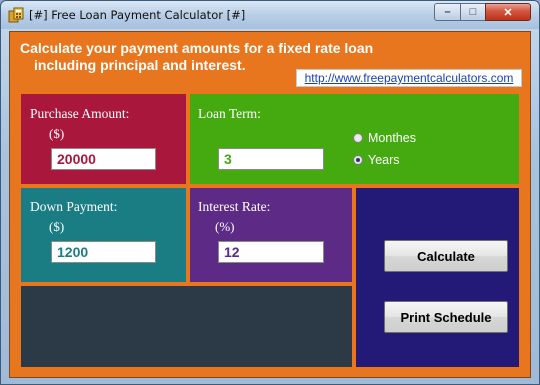  What do you see at coordinates (57, 226) in the screenshot?
I see `down-payment-unit: ($)` at bounding box center [57, 226].